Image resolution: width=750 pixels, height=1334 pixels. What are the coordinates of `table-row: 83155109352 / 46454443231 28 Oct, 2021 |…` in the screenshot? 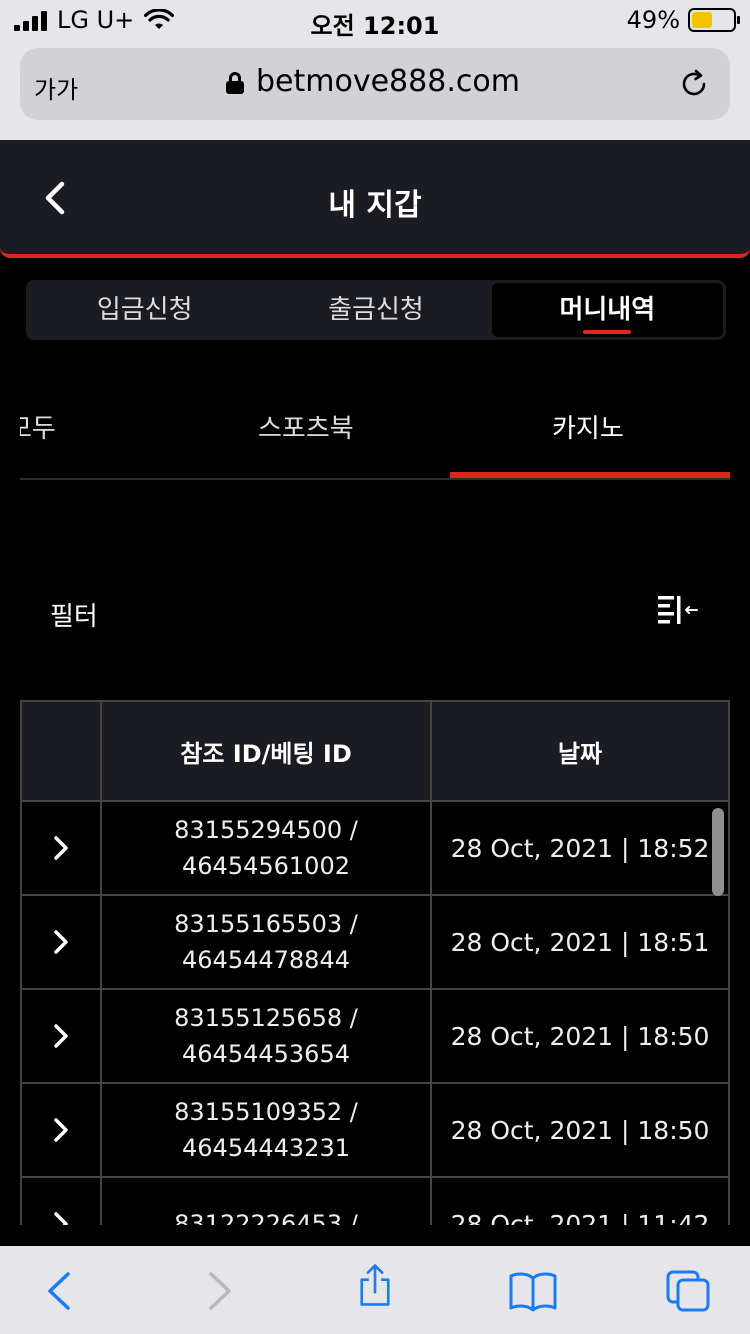 It's located at (375, 1131).